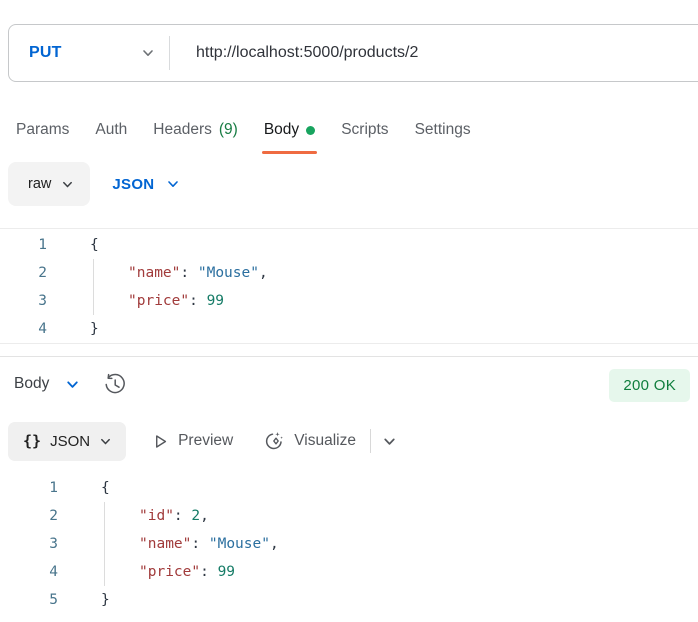  I want to click on play-outline-icon, so click(160, 441).